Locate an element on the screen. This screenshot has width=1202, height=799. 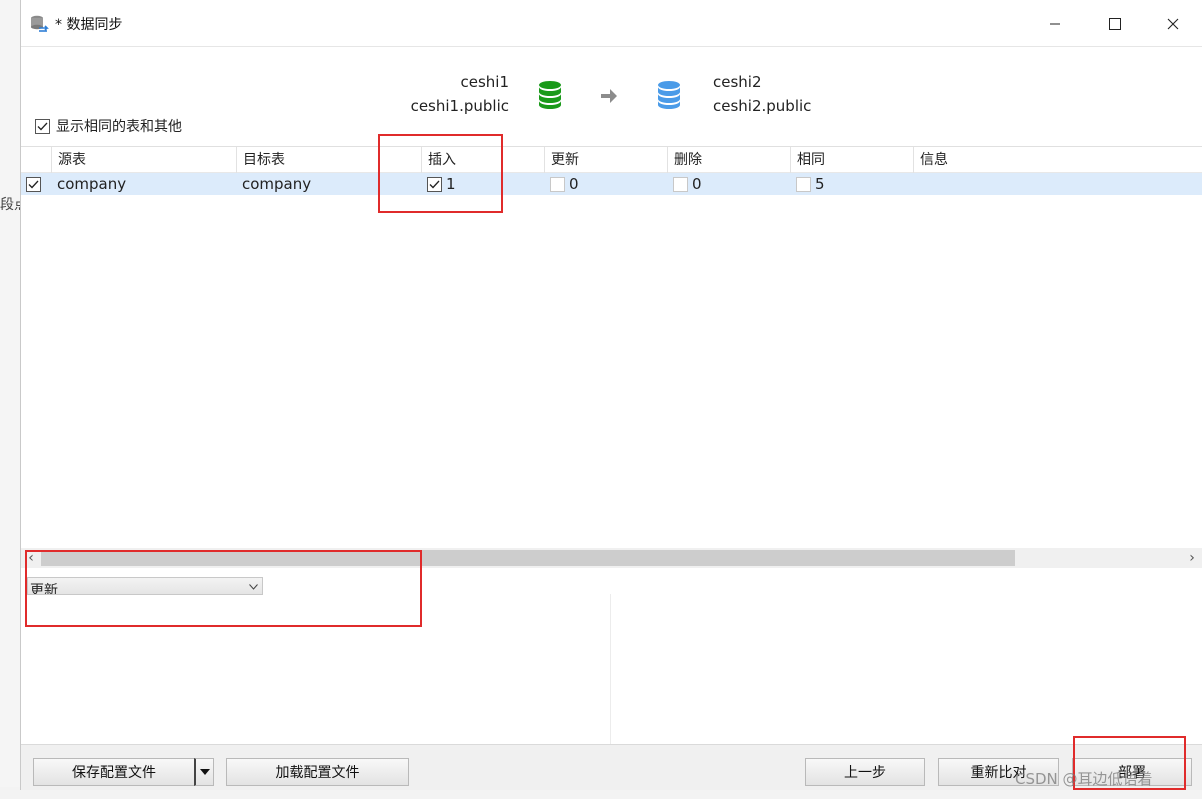
background-left-strip: 段点 is located at coordinates (10, 399).